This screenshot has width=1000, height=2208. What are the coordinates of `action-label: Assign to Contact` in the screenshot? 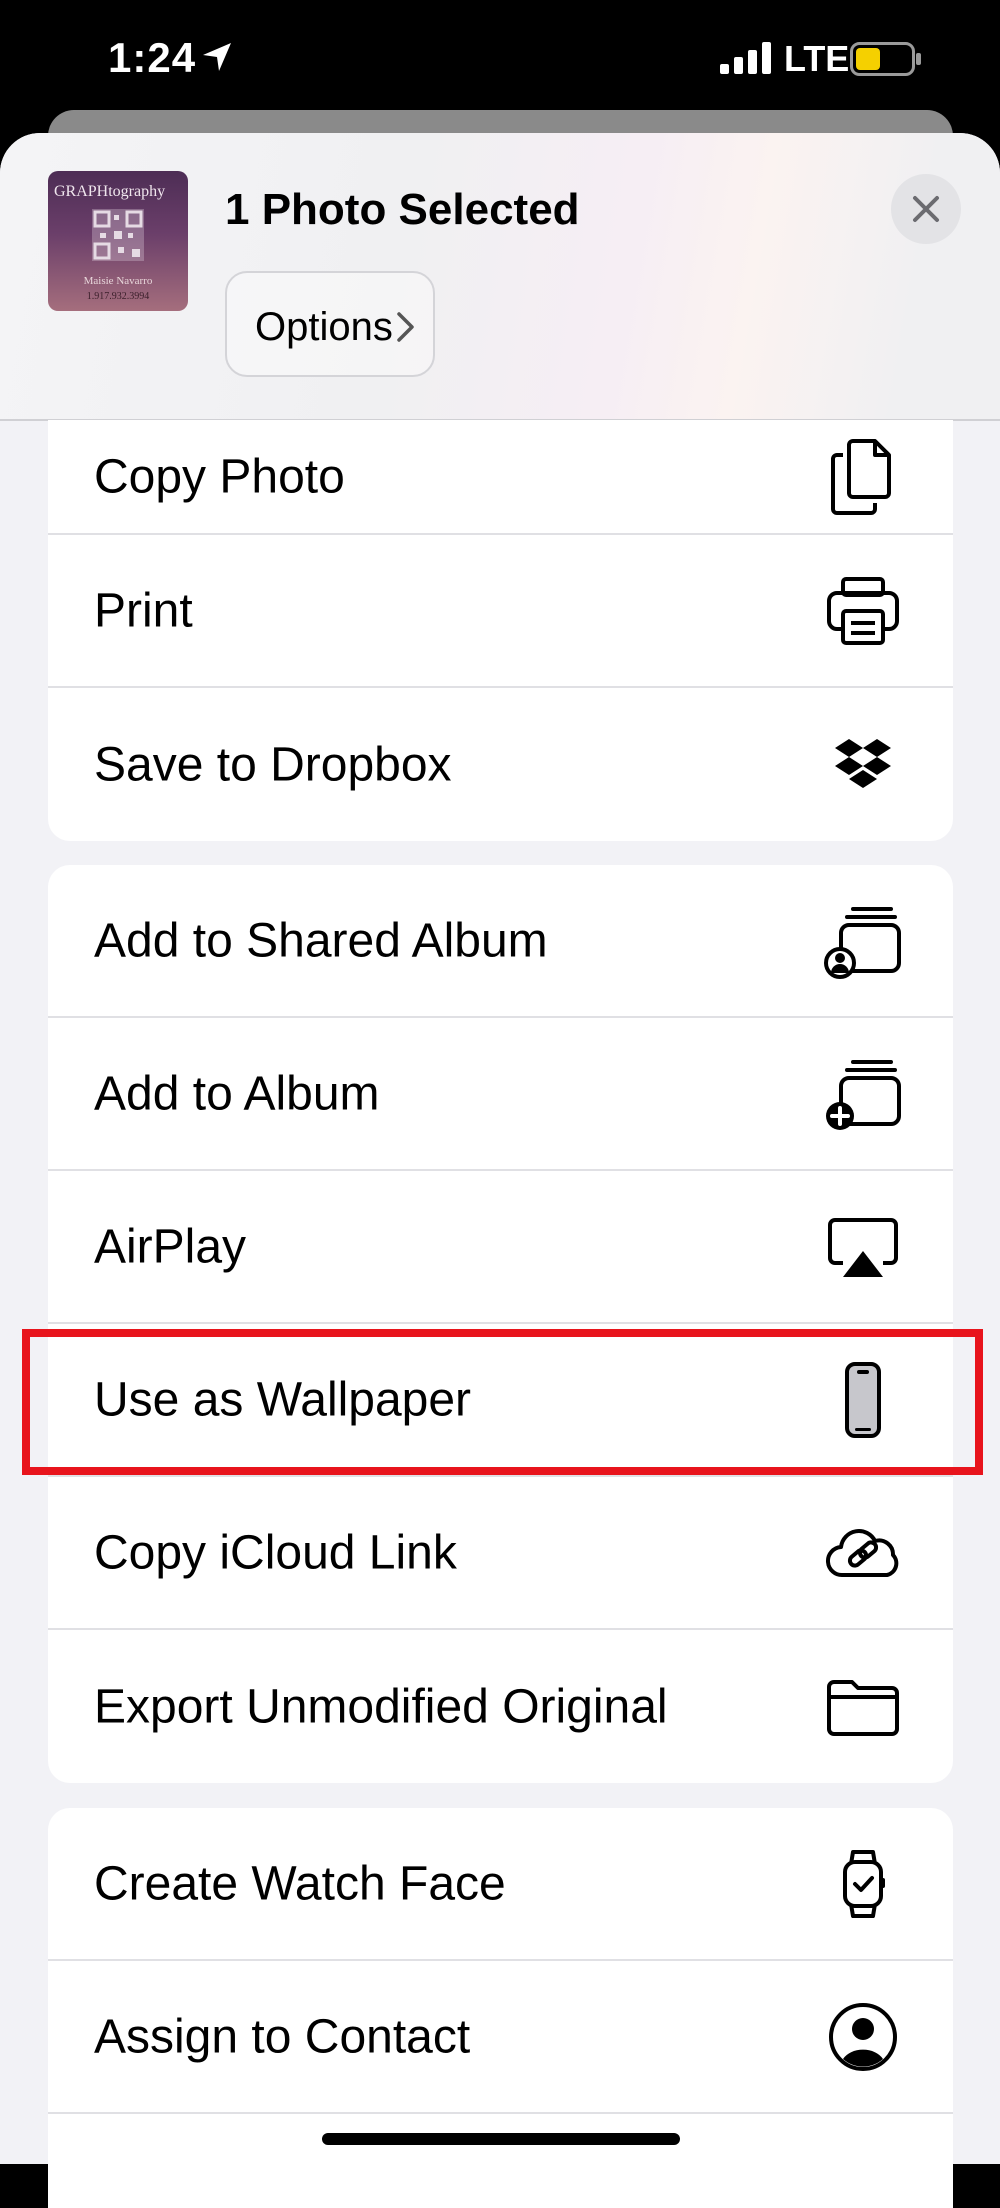 It's located at (282, 2036).